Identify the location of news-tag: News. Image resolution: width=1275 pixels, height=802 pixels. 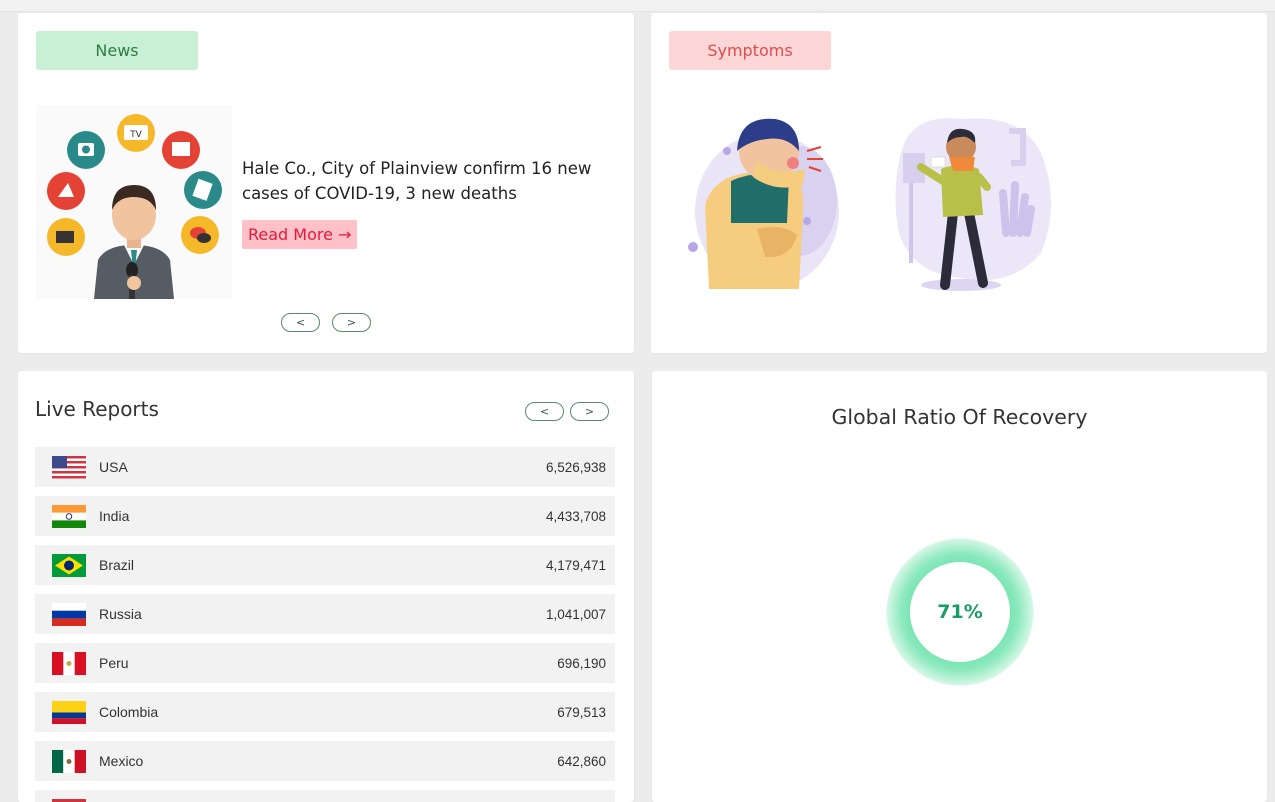
(117, 50).